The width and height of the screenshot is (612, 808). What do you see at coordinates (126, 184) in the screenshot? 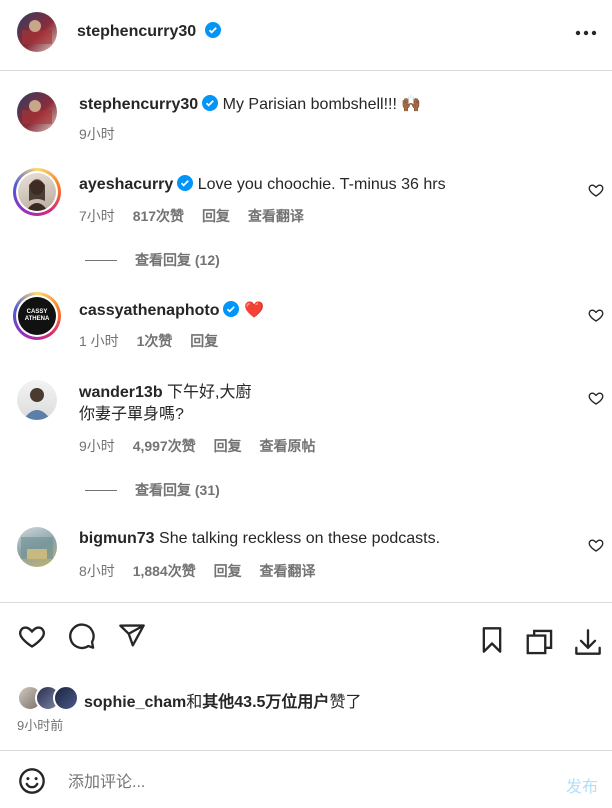
I see `comment-username: ayeshacurry` at bounding box center [126, 184].